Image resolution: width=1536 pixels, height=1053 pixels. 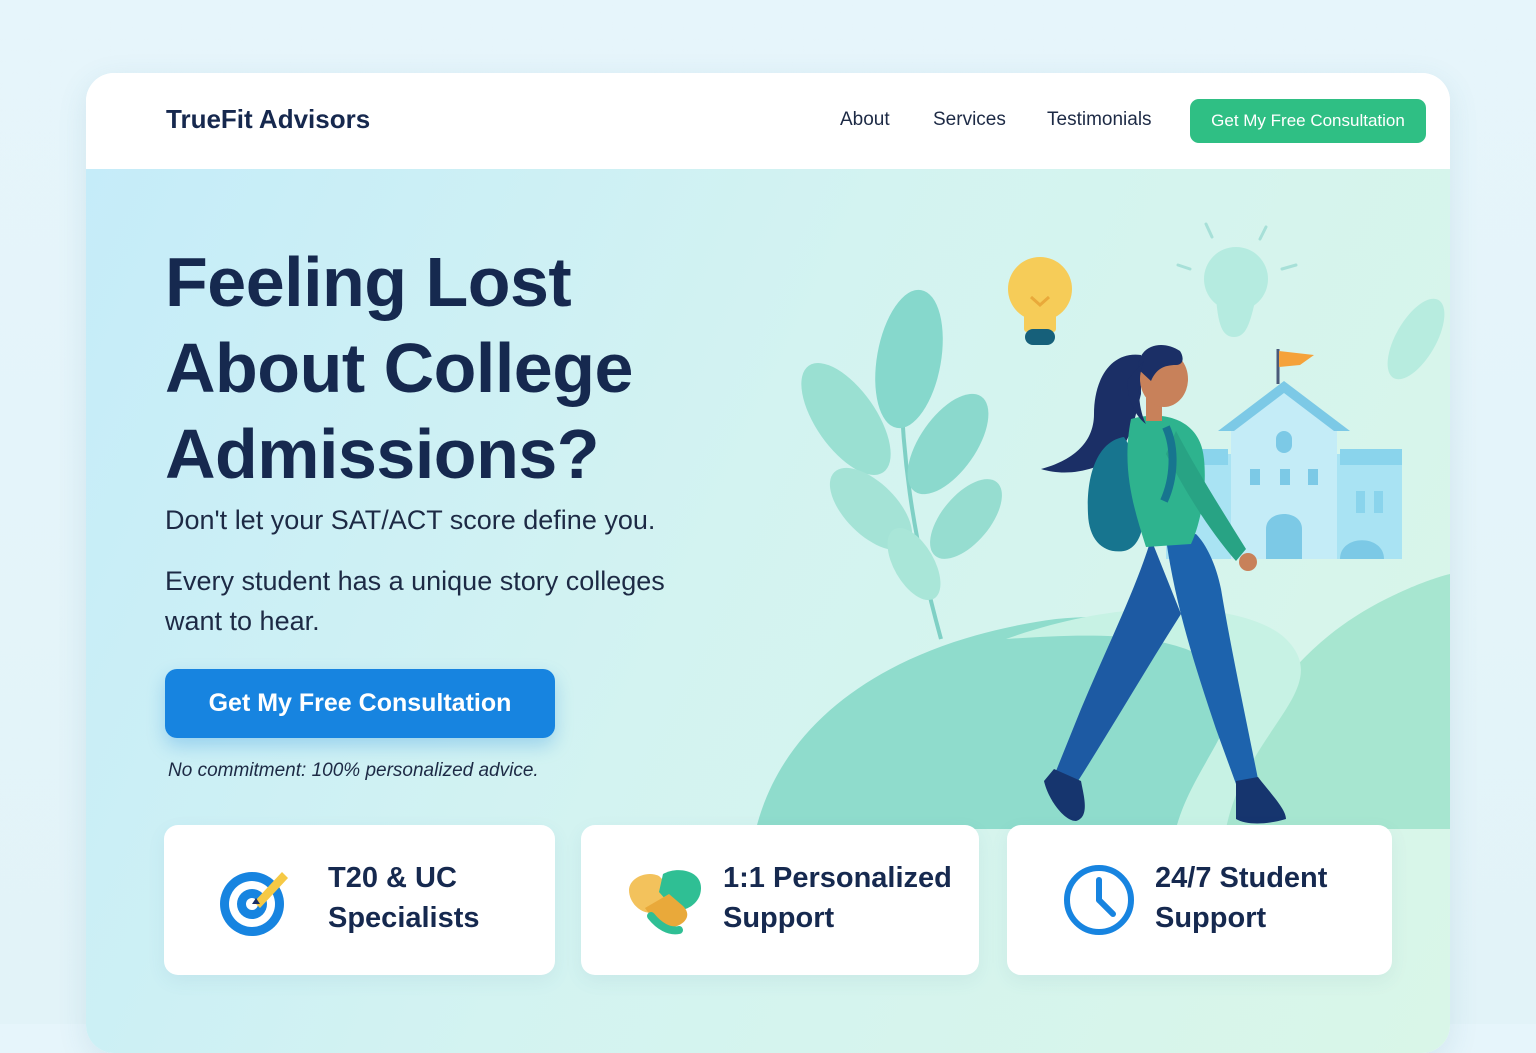 I want to click on nav-consultation-button: Get My Free Consultation, so click(x=1308, y=121).